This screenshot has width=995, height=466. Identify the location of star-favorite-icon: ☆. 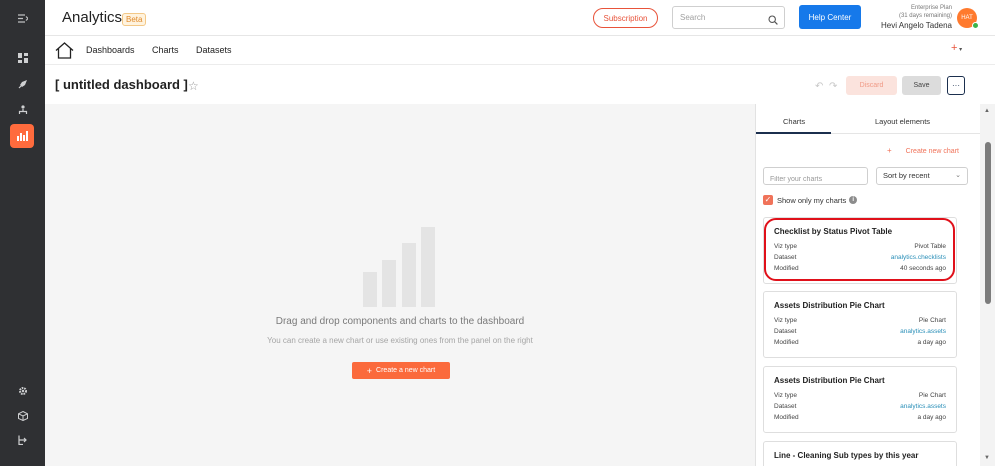
(193, 86).